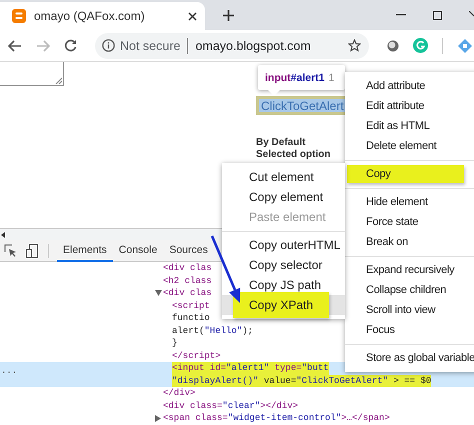 Image resolution: width=474 pixels, height=425 pixels. Describe the element at coordinates (307, 78) in the screenshot. I see `element-id-text: #alert1` at that location.